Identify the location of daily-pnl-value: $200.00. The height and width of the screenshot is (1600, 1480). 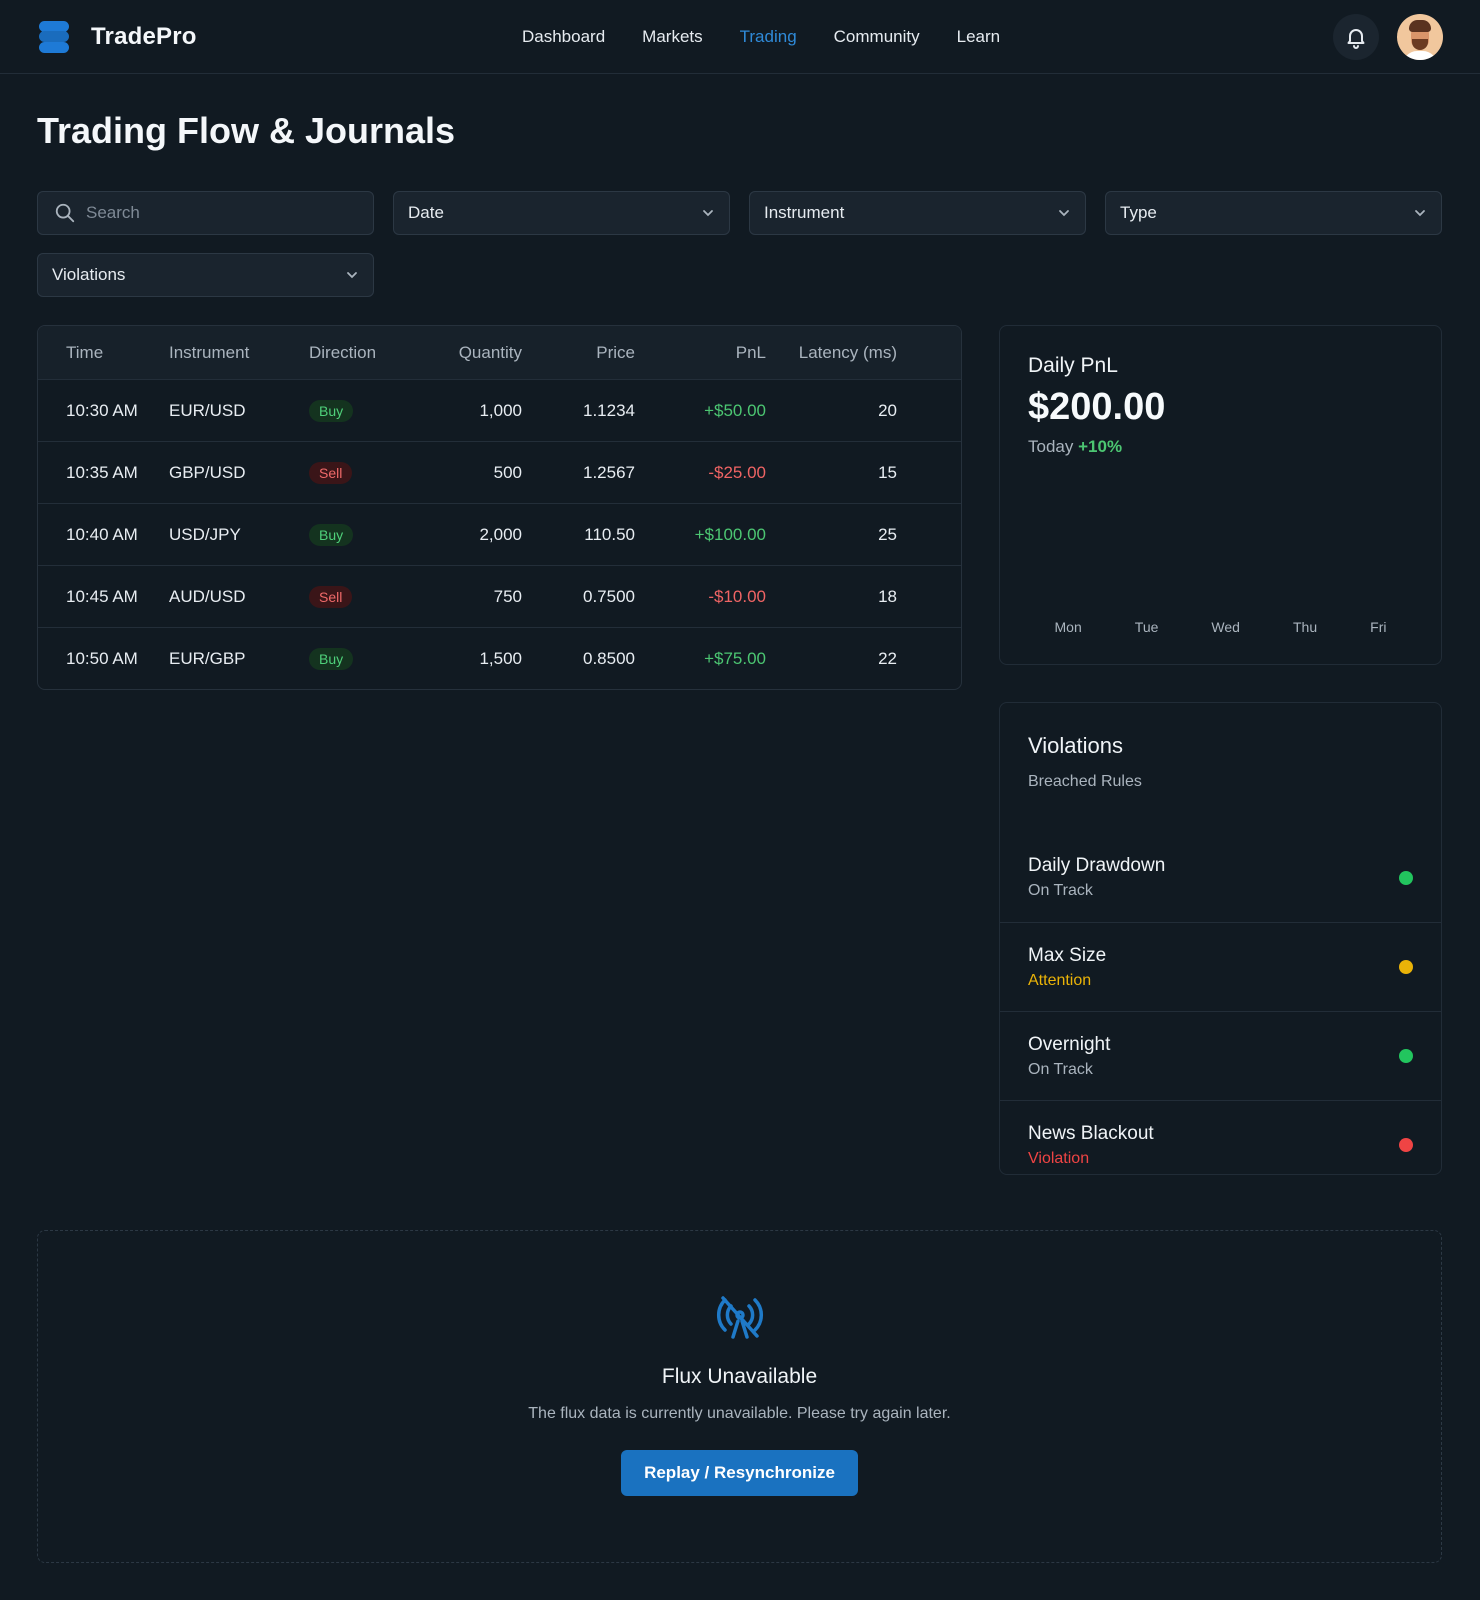
(1097, 407).